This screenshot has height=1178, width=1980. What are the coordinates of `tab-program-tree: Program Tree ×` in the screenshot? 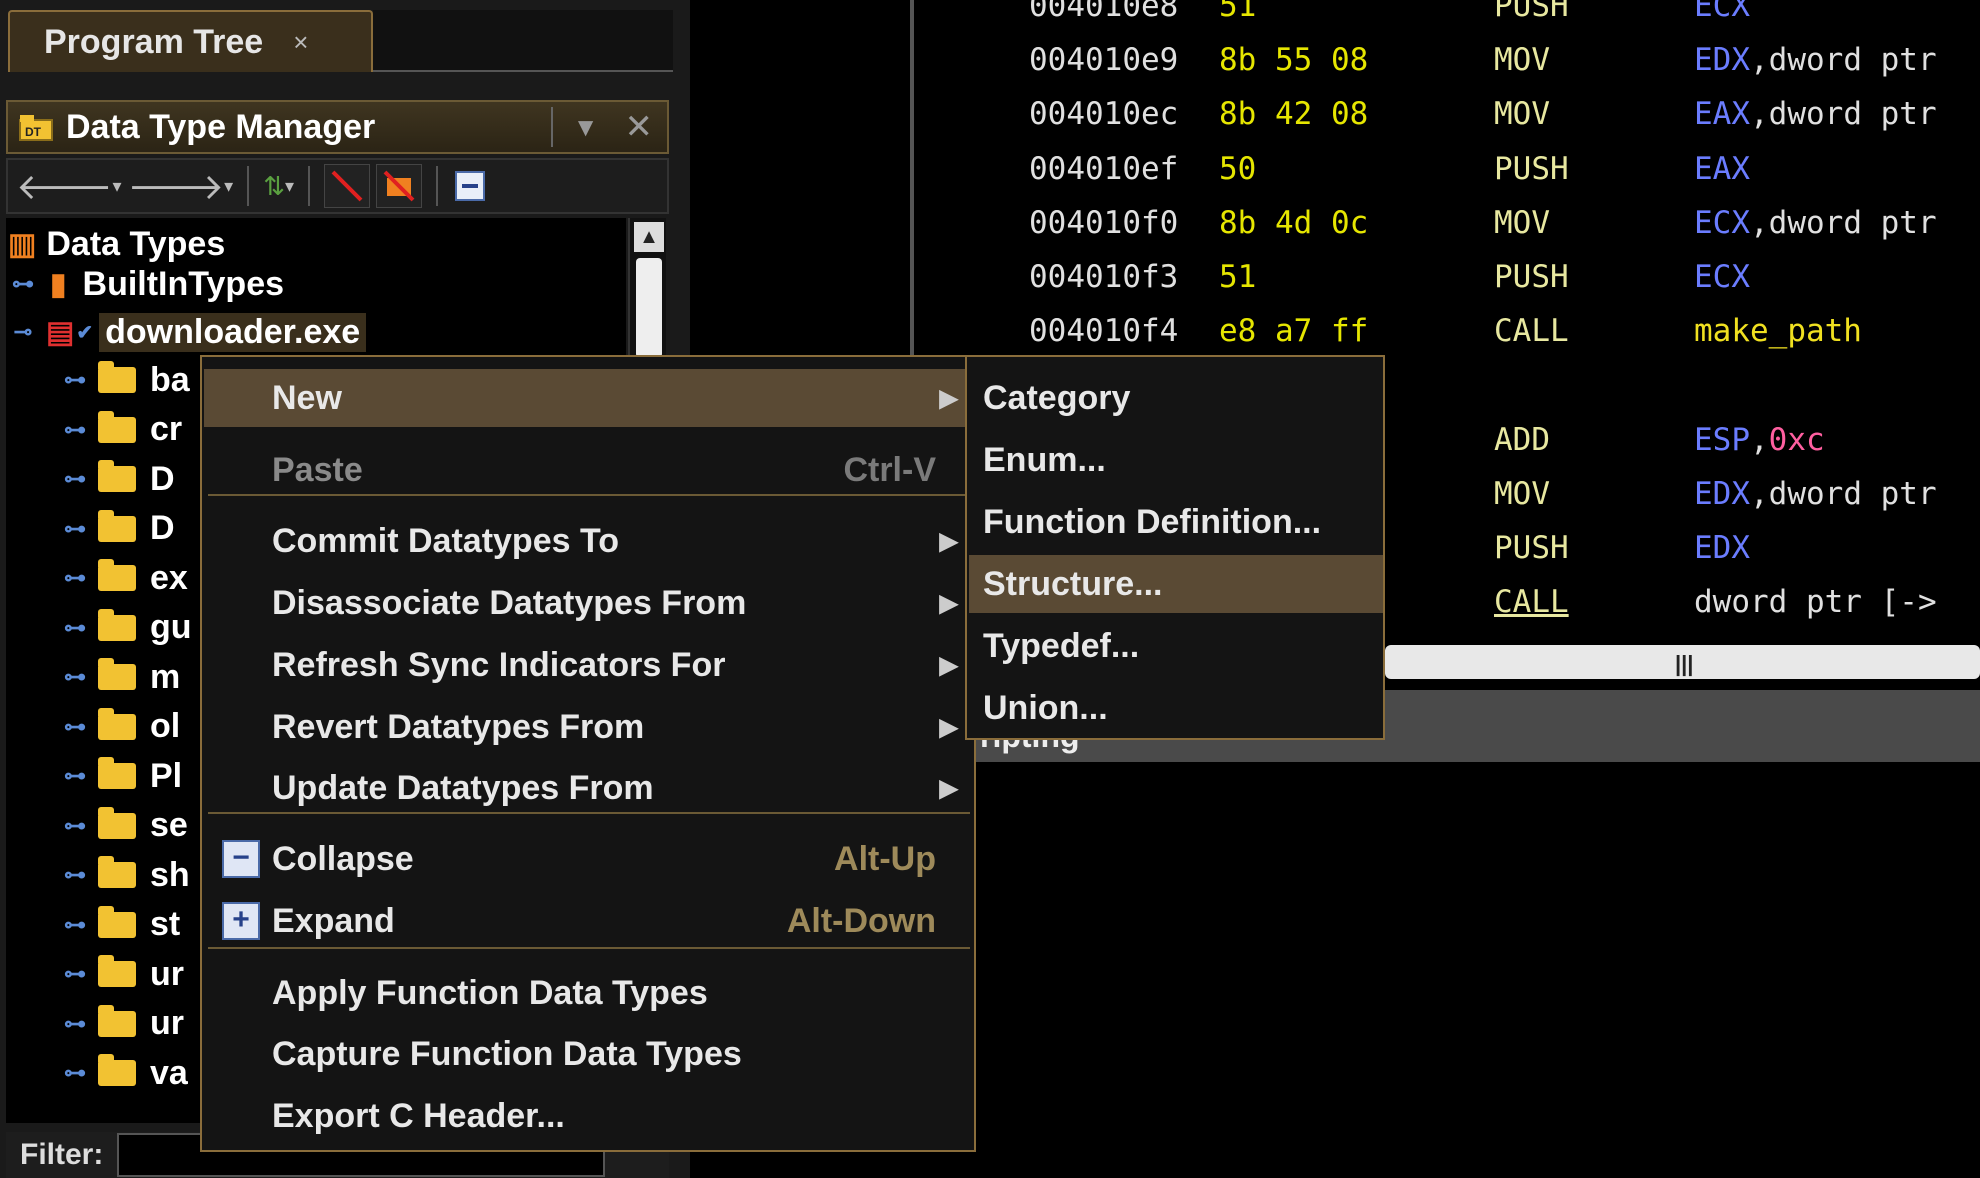 It's located at (190, 41).